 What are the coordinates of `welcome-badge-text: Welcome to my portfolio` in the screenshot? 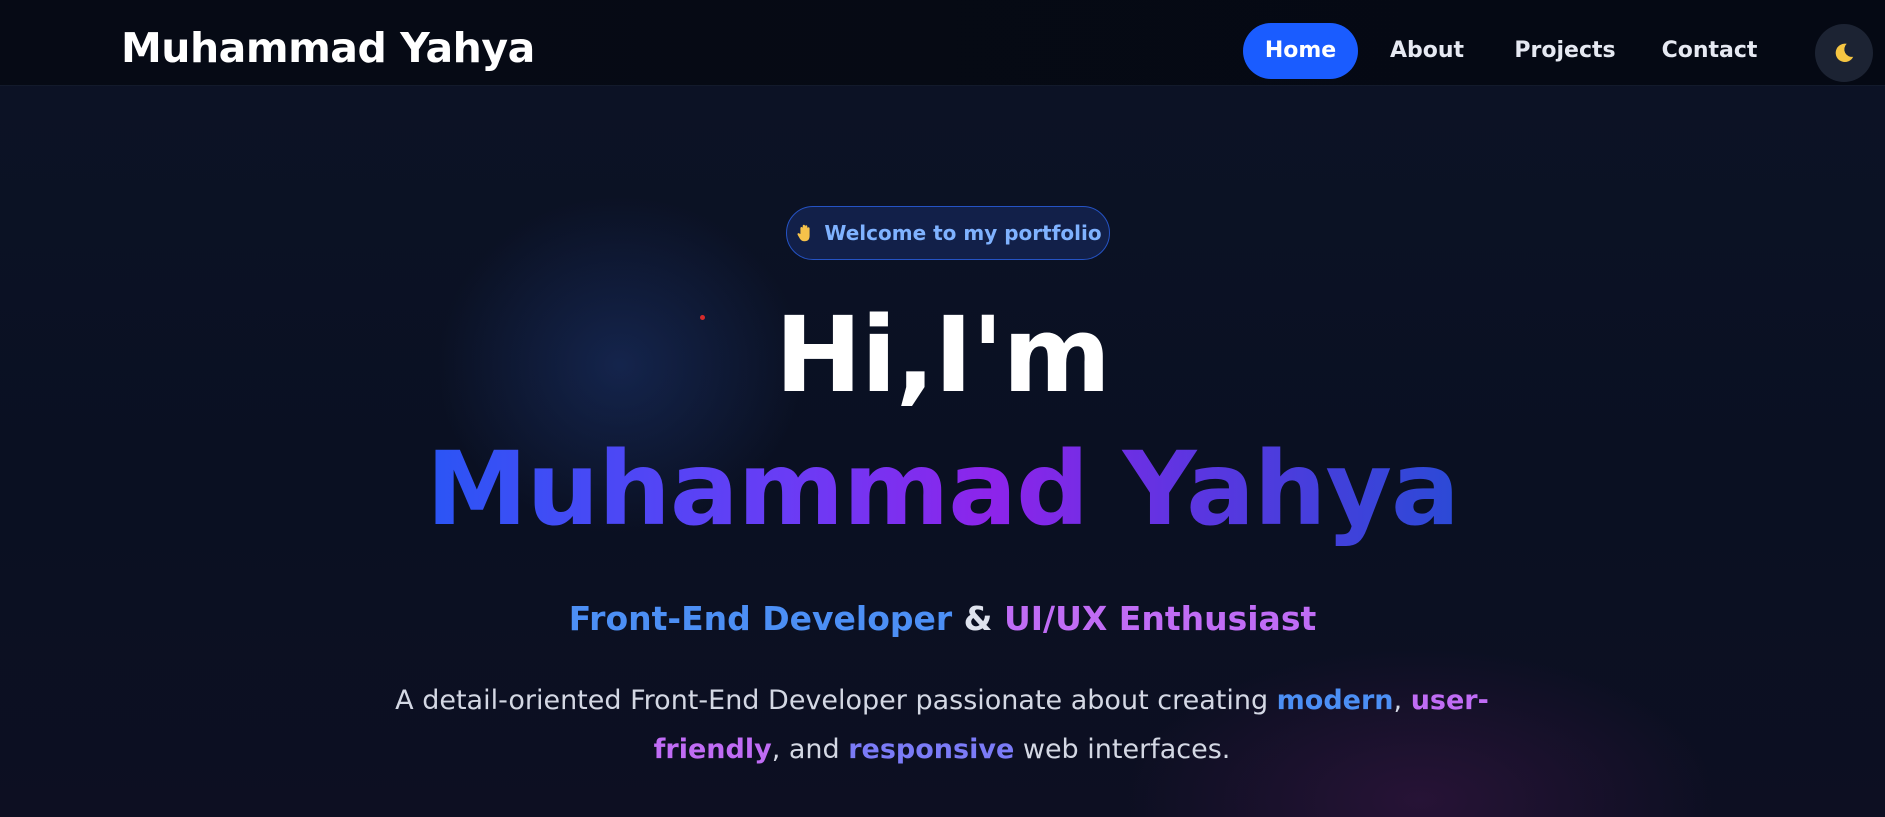 It's located at (963, 233).